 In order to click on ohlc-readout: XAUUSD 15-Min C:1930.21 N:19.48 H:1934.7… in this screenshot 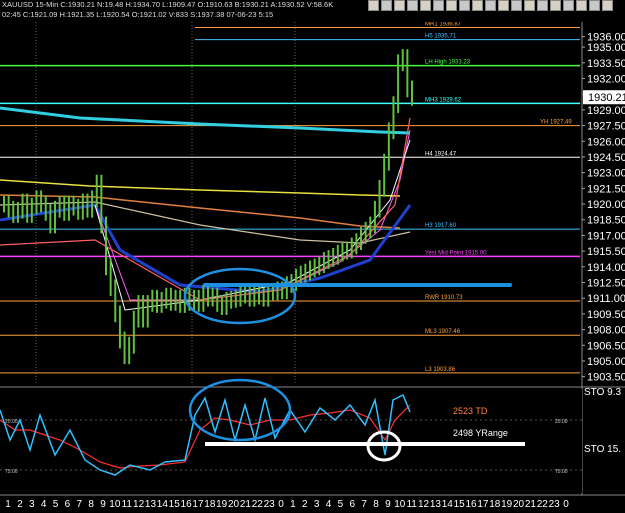, I will do `click(168, 4)`.